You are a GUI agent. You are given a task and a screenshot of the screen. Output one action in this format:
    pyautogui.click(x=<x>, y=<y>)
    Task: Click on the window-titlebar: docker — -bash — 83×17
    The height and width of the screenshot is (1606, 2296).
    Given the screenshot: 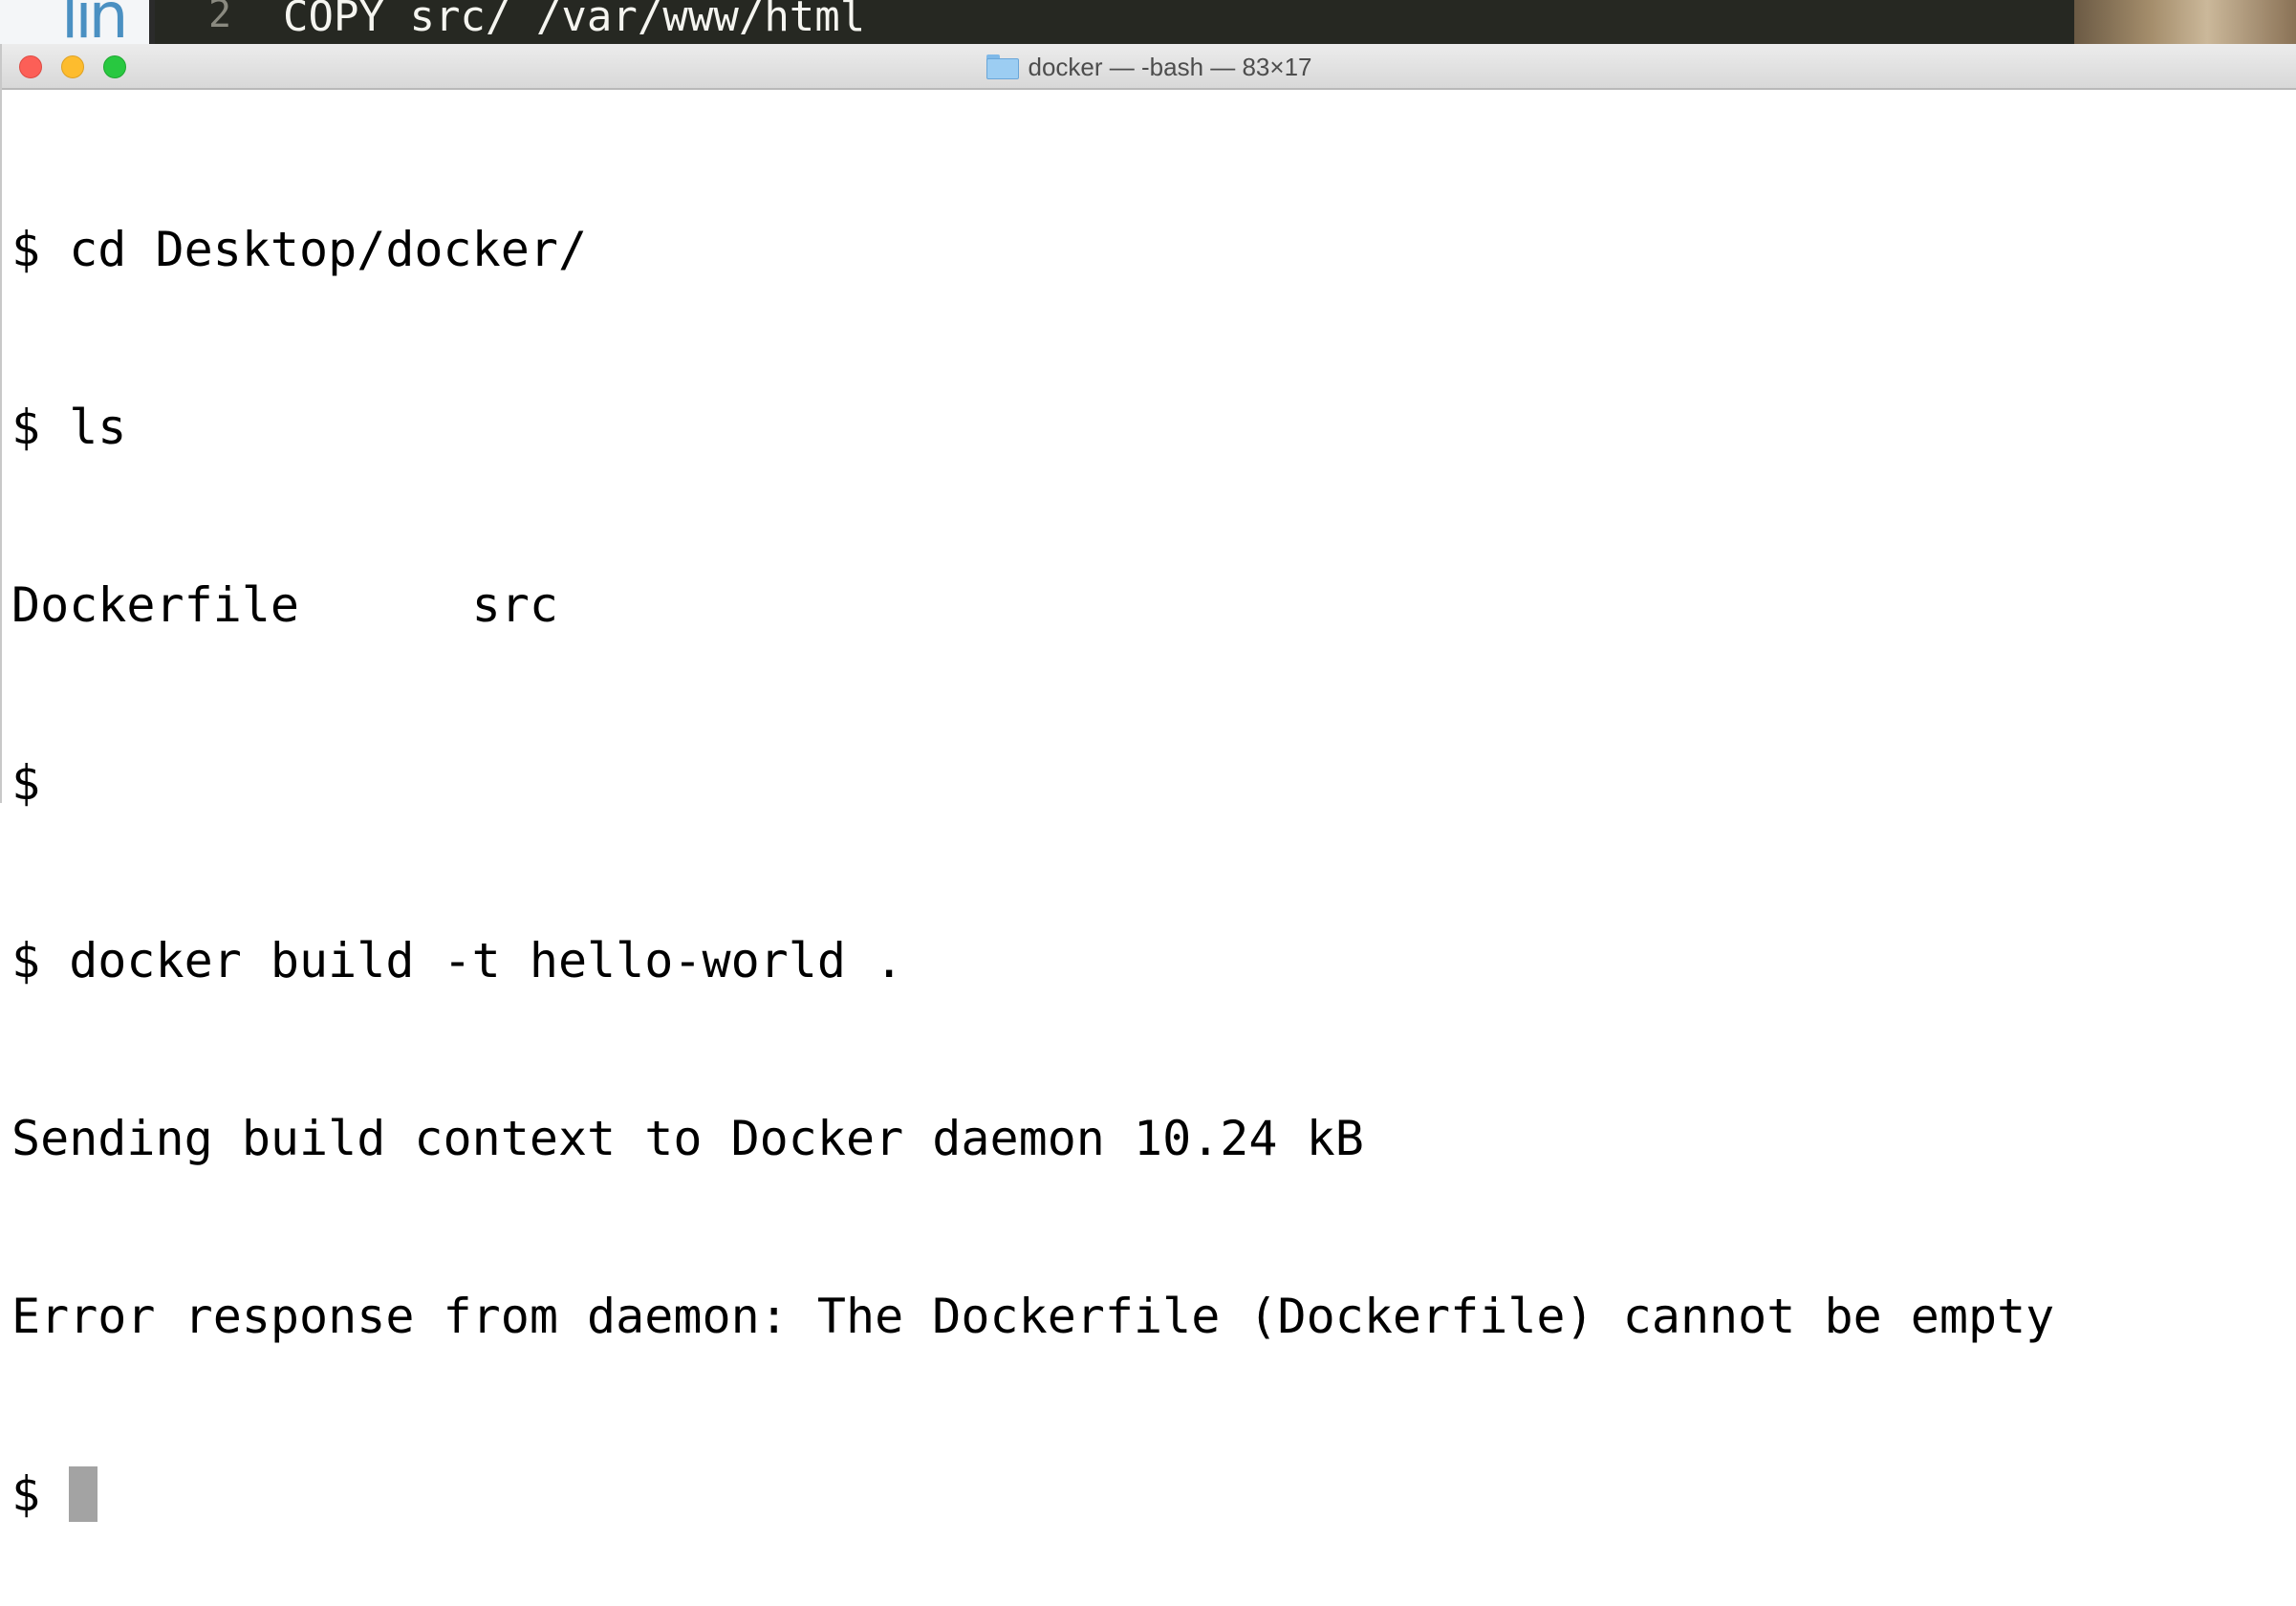 What is the action you would take?
    pyautogui.click(x=1149, y=67)
    